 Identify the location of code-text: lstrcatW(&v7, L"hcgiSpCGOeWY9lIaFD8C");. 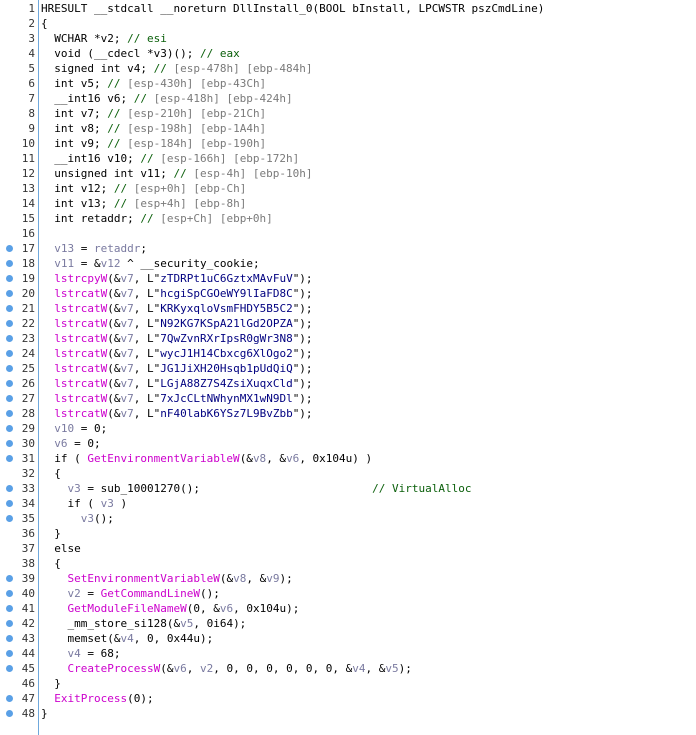
(176, 293).